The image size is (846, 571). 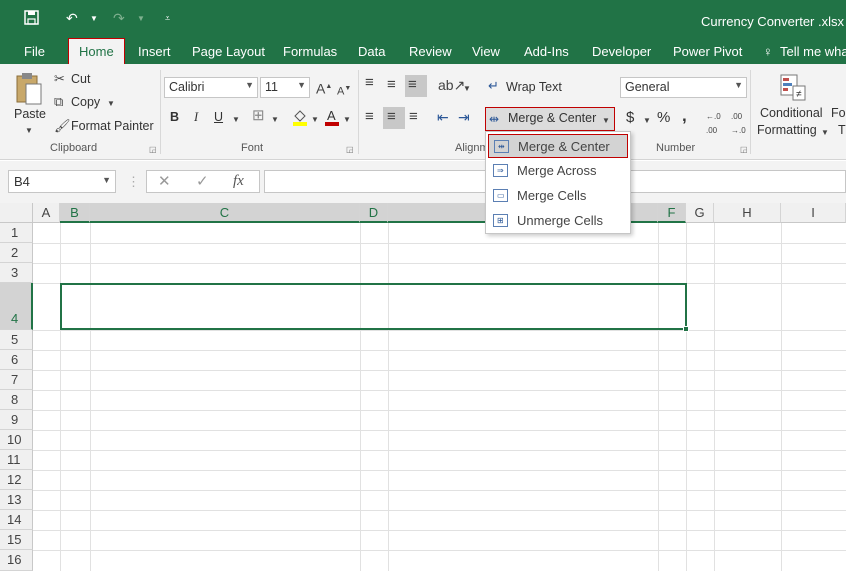 I want to click on row-header-15: 15, so click(x=16, y=540).